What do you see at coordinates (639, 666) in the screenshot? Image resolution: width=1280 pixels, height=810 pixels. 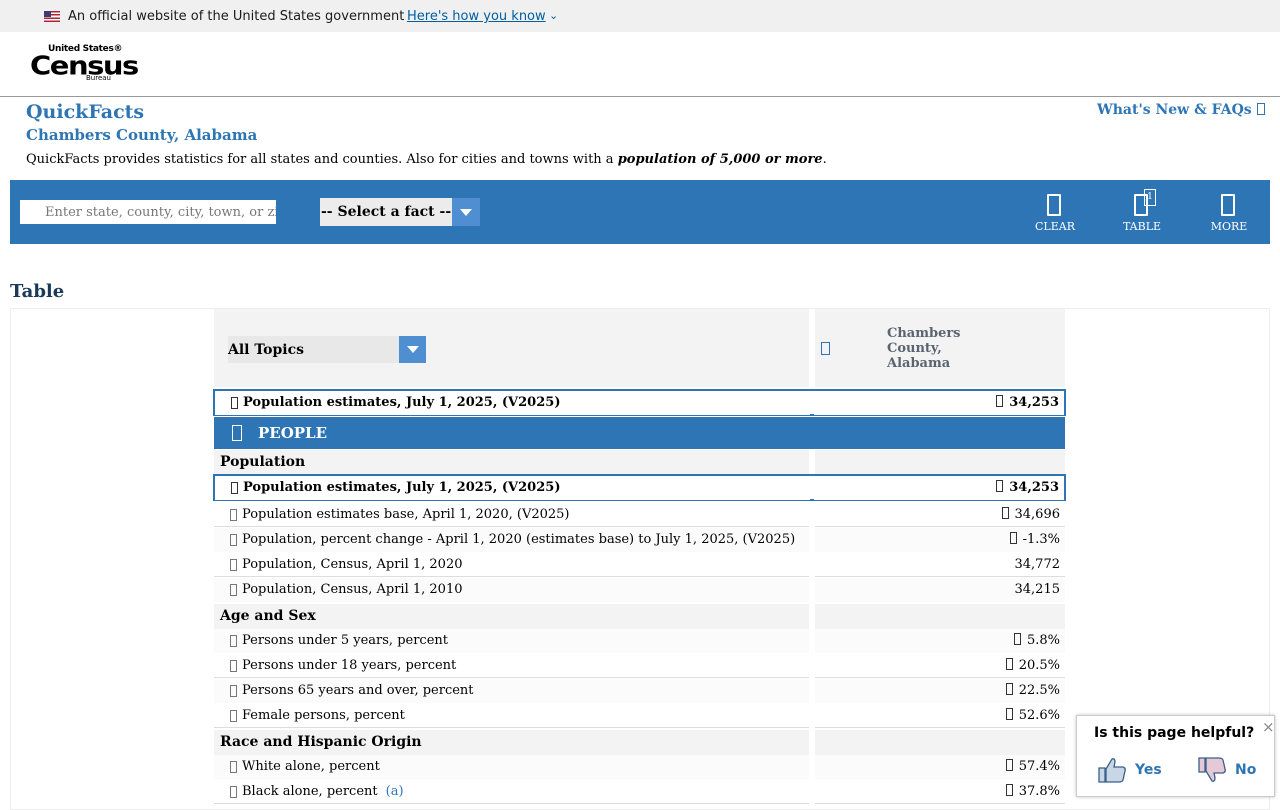 I see `table-row: Persons under 18 years, percent 20.5%` at bounding box center [639, 666].